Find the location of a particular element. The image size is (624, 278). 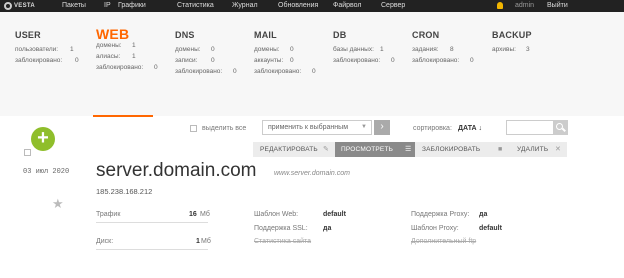

view-logs-button: ПРОСМОТРЕТЬ ЛОГИ is located at coordinates (375, 155).